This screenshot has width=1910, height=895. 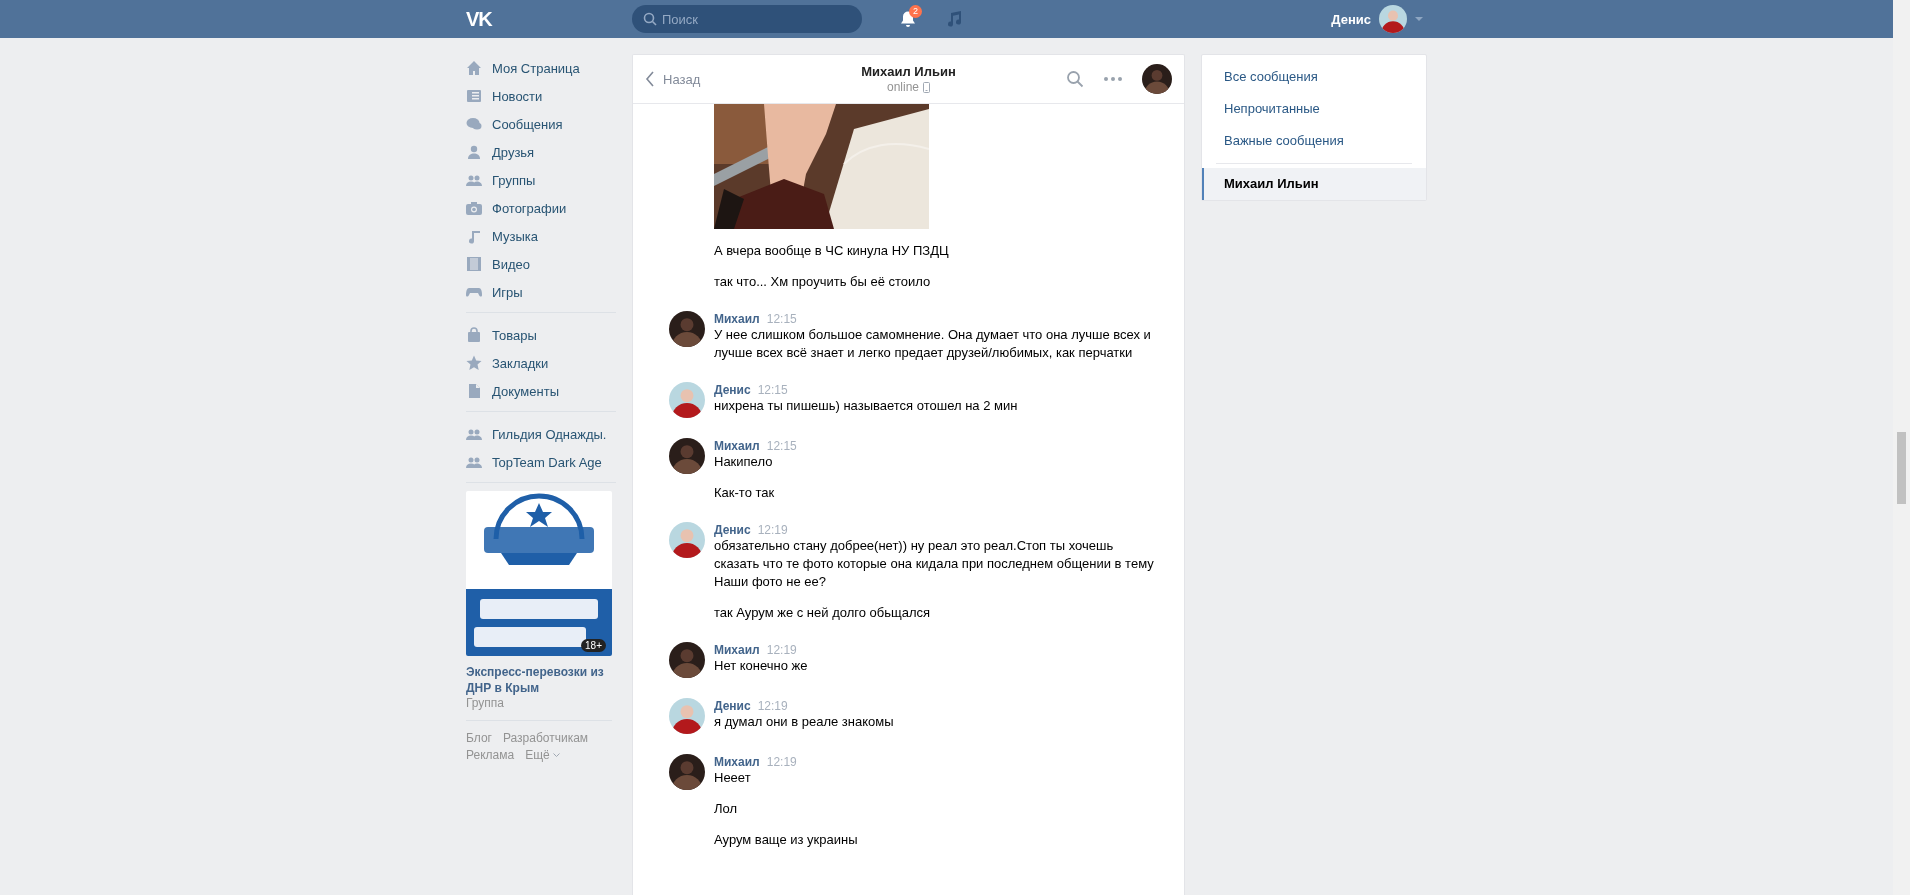 What do you see at coordinates (474, 124) in the screenshot?
I see `speech-bubble-icon` at bounding box center [474, 124].